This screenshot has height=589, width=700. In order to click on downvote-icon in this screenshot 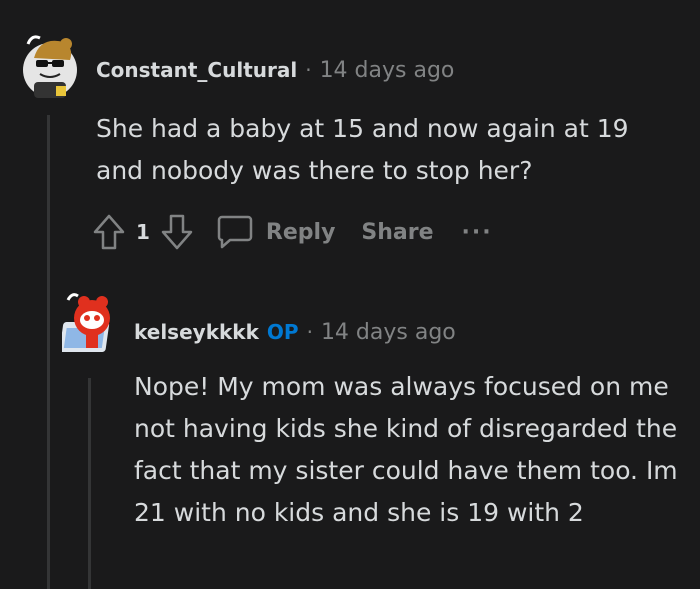, I will do `click(177, 232)`.